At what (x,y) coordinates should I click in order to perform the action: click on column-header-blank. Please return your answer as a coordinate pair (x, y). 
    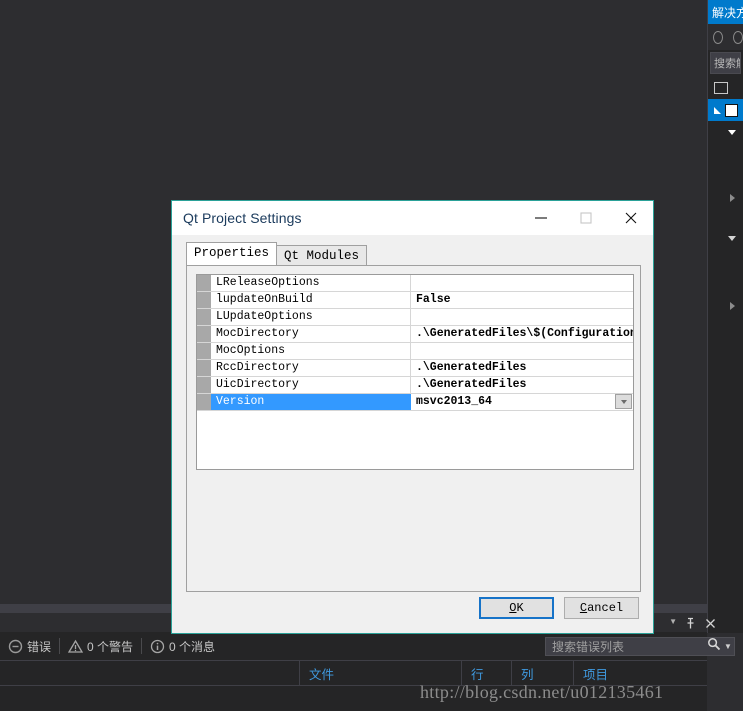
    Looking at the image, I should click on (150, 673).